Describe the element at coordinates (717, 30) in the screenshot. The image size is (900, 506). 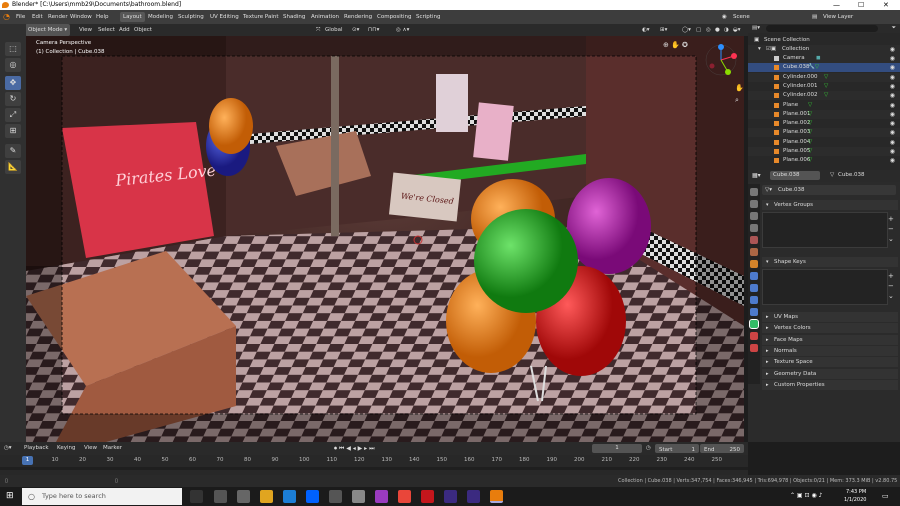
I see `shading-solid-icon: ●` at that location.